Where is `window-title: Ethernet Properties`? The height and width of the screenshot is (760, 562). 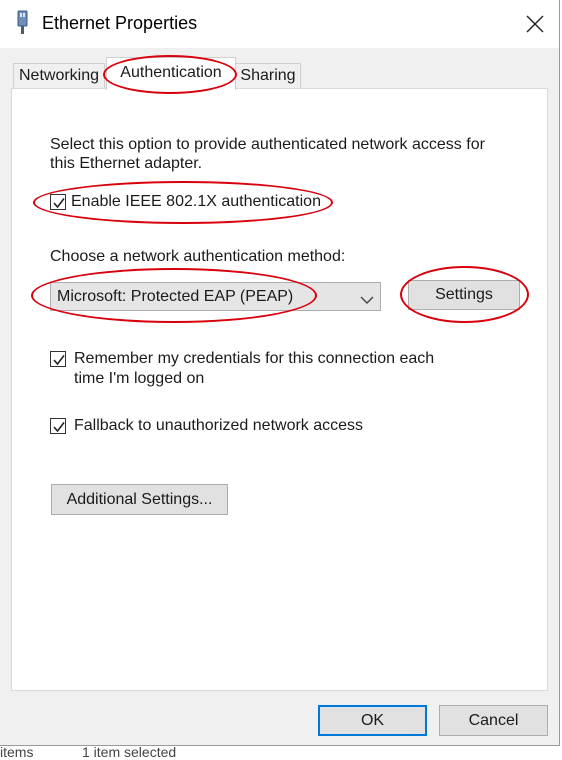 window-title: Ethernet Properties is located at coordinates (120, 23).